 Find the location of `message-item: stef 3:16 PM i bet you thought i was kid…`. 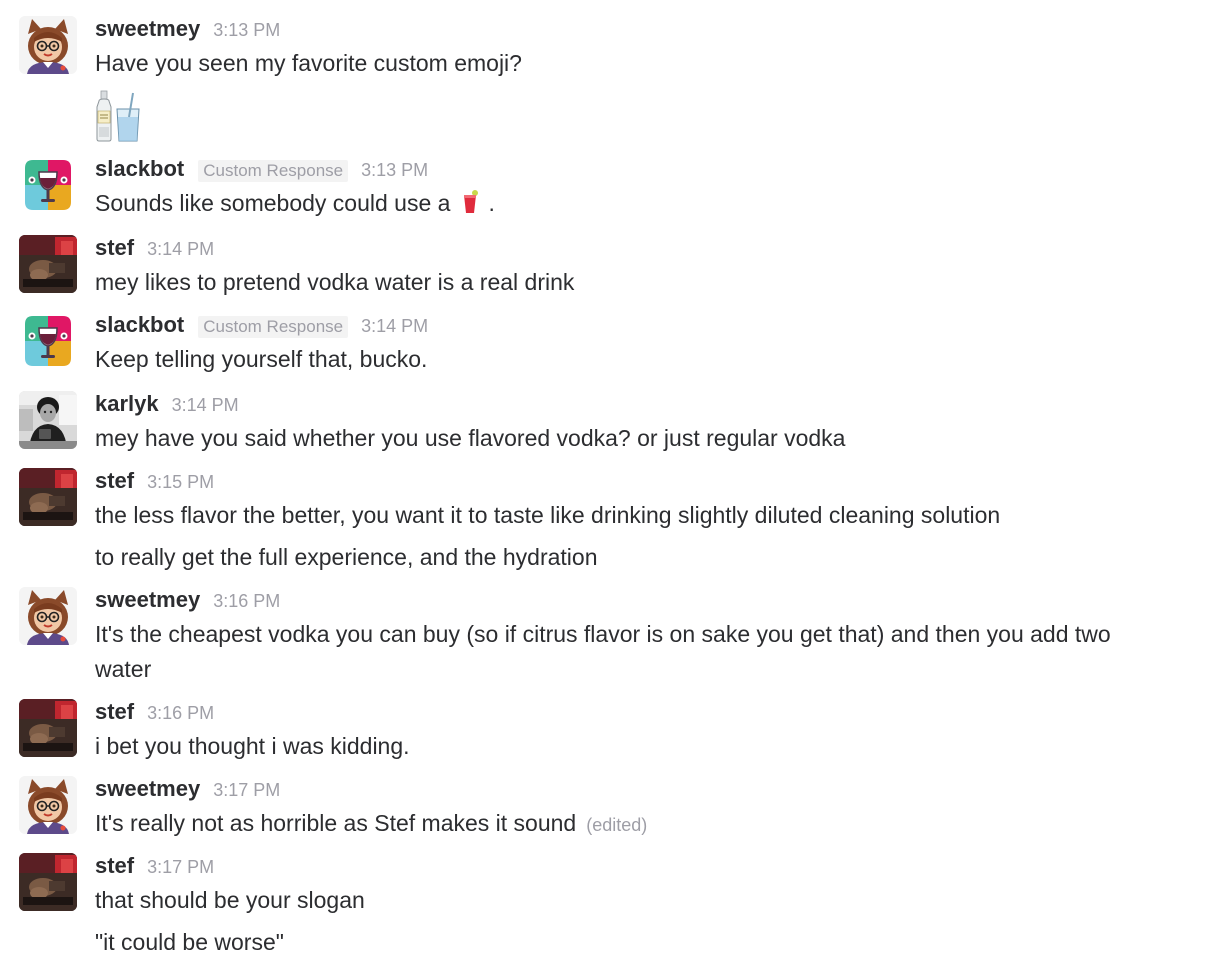

message-item: stef 3:16 PM i bet you thought i was kid… is located at coordinates (610, 730).